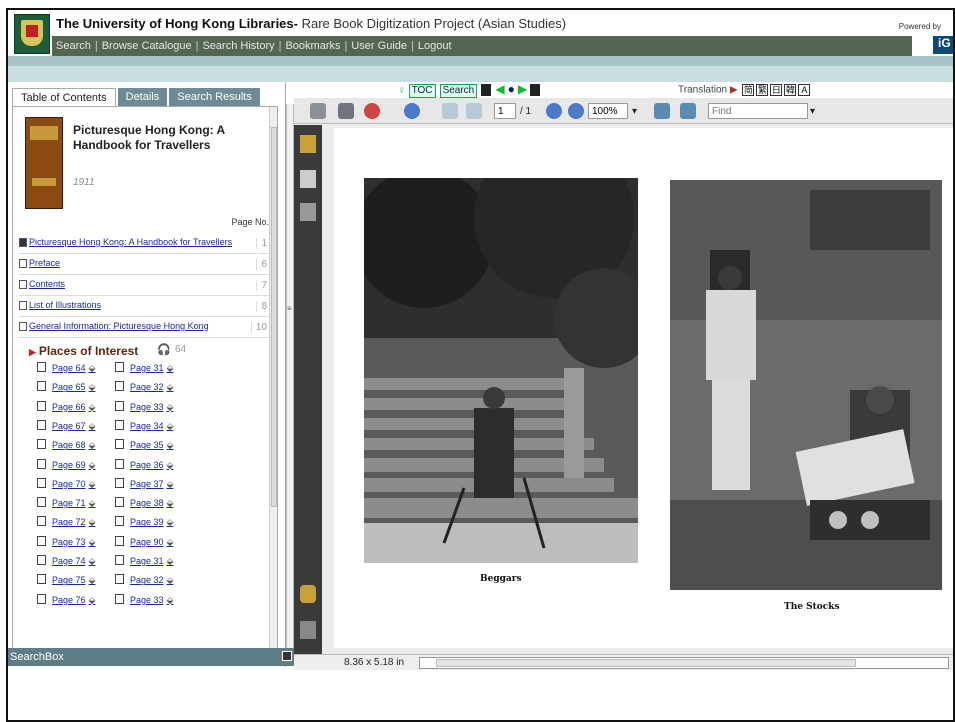 Image resolution: width=955 pixels, height=722 pixels. Describe the element at coordinates (308, 179) in the screenshot. I see `pages-icon` at that location.